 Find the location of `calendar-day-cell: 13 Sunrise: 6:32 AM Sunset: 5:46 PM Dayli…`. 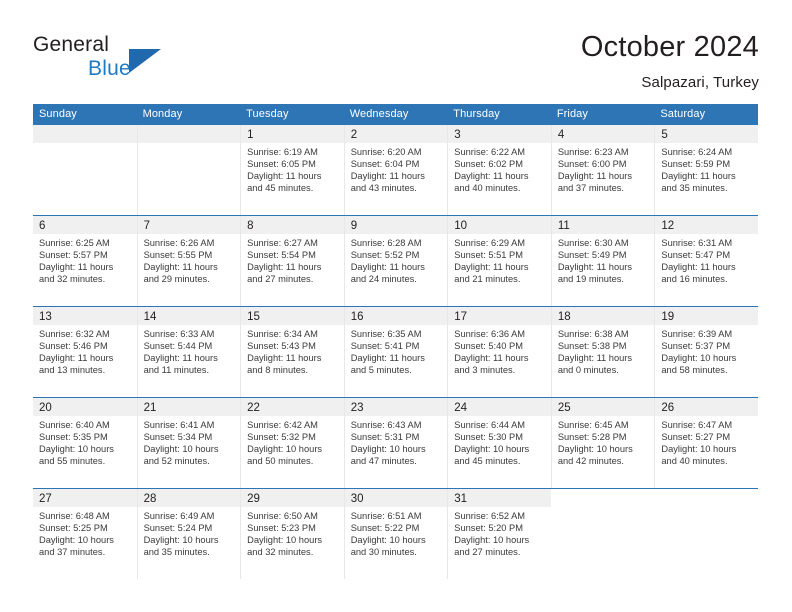

calendar-day-cell: 13 Sunrise: 6:32 AM Sunset: 5:46 PM Dayli… is located at coordinates (85, 352).